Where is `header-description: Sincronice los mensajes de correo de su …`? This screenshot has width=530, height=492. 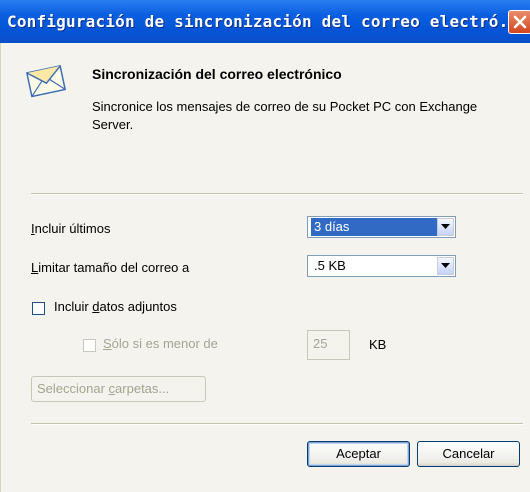 header-description: Sincronice los mensajes de correo de su … is located at coordinates (285, 115).